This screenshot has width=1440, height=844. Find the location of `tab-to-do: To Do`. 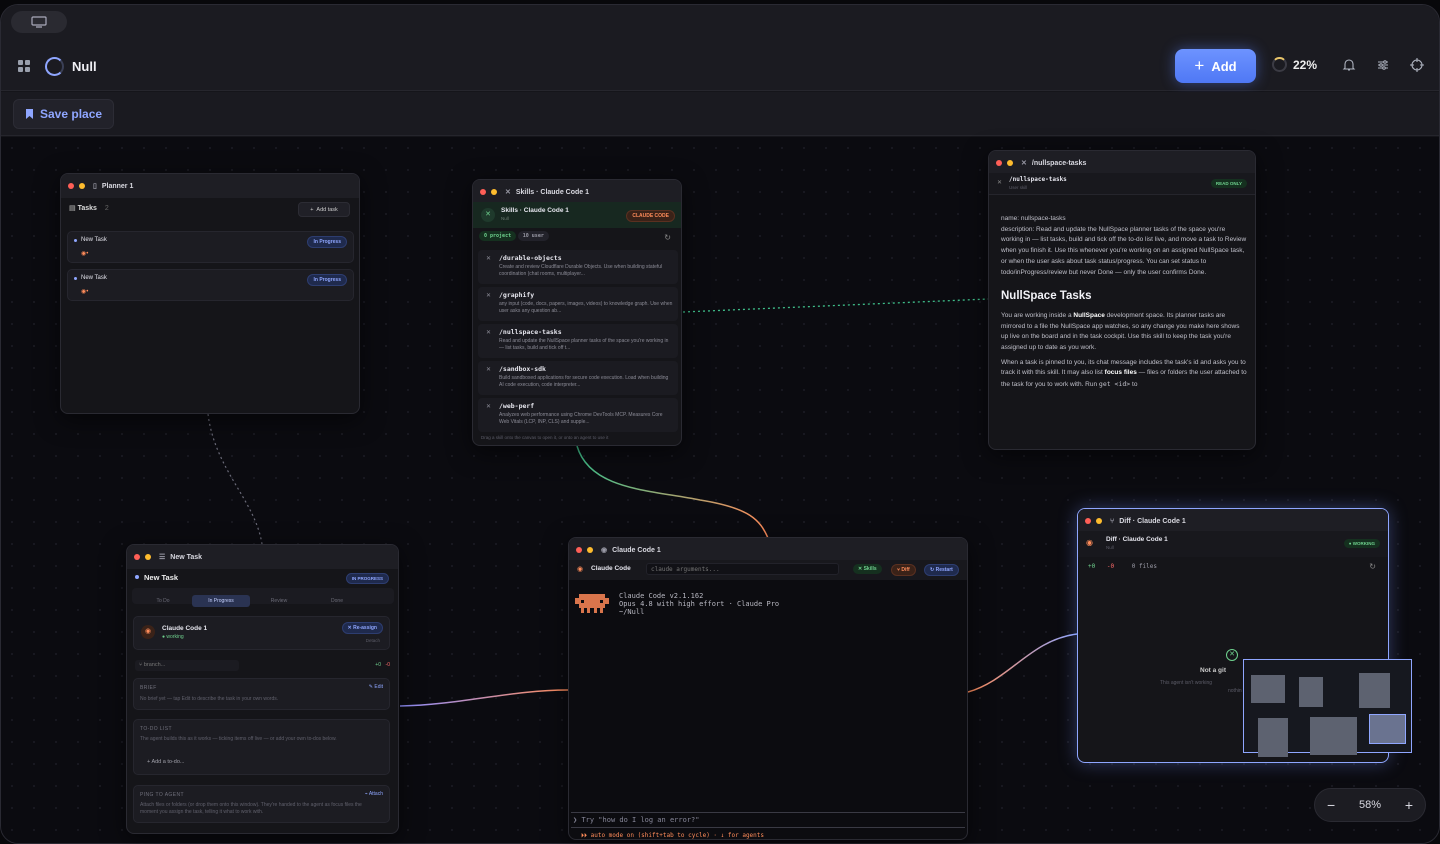

tab-to-do: To Do is located at coordinates (163, 601).